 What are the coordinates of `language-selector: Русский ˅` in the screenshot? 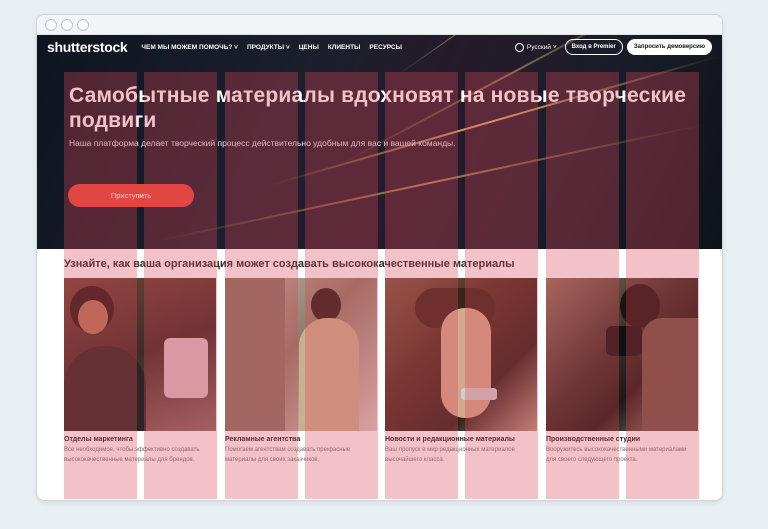 It's located at (535, 47).